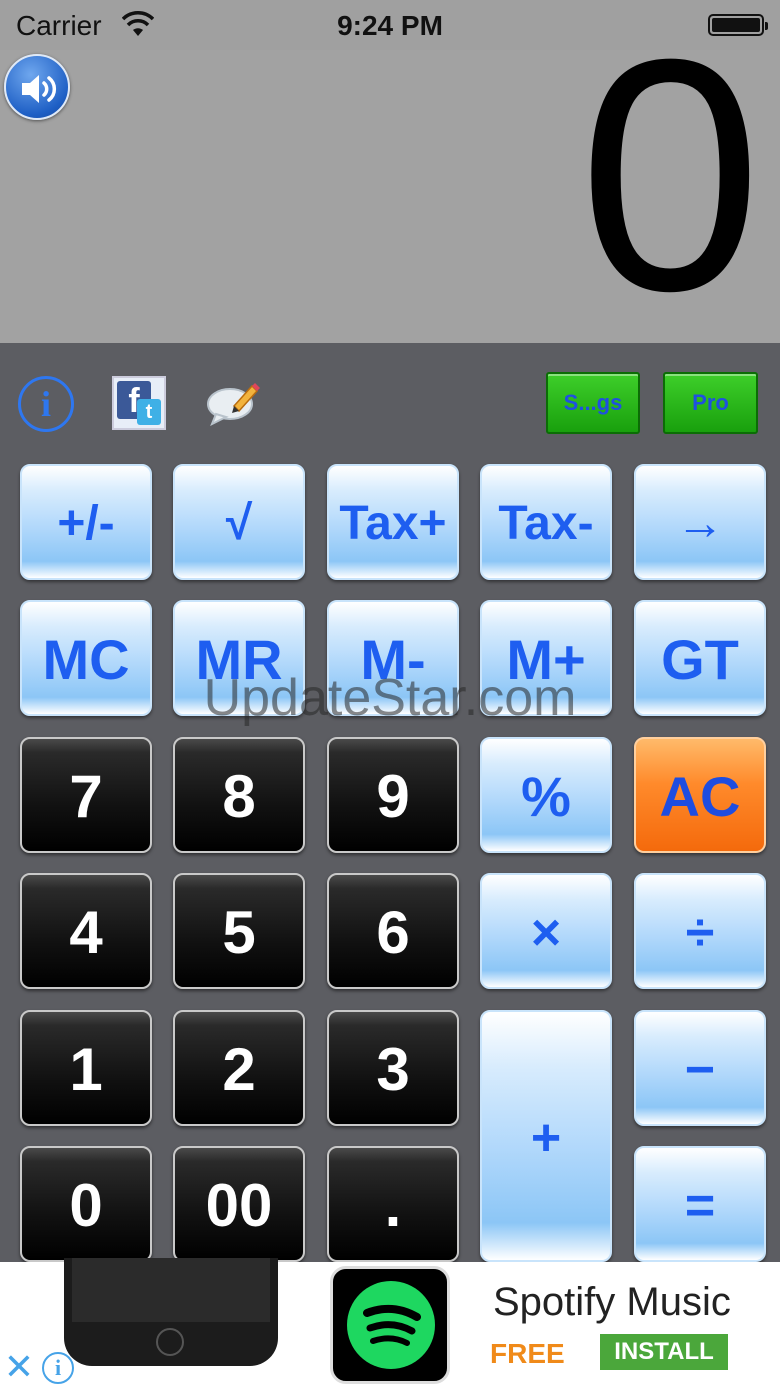 This screenshot has height=1387, width=780. I want to click on key-label: √, so click(239, 523).